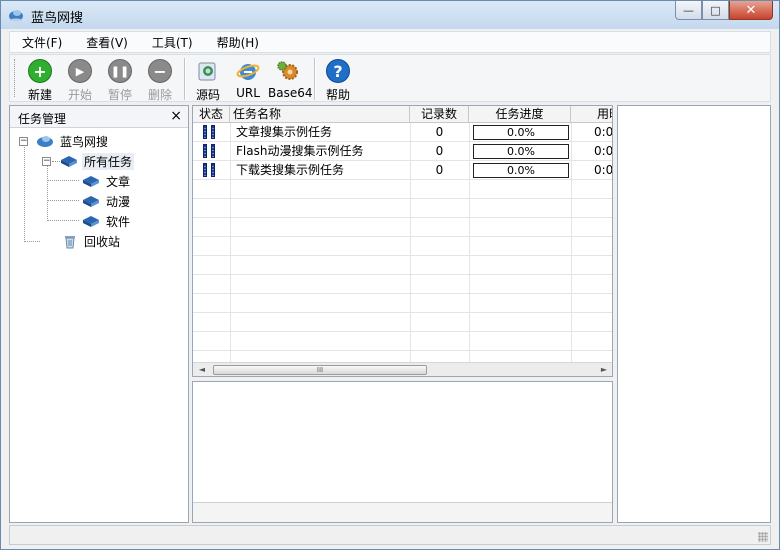 The image size is (780, 550). What do you see at coordinates (688, 10) in the screenshot?
I see `minimize-button: —` at bounding box center [688, 10].